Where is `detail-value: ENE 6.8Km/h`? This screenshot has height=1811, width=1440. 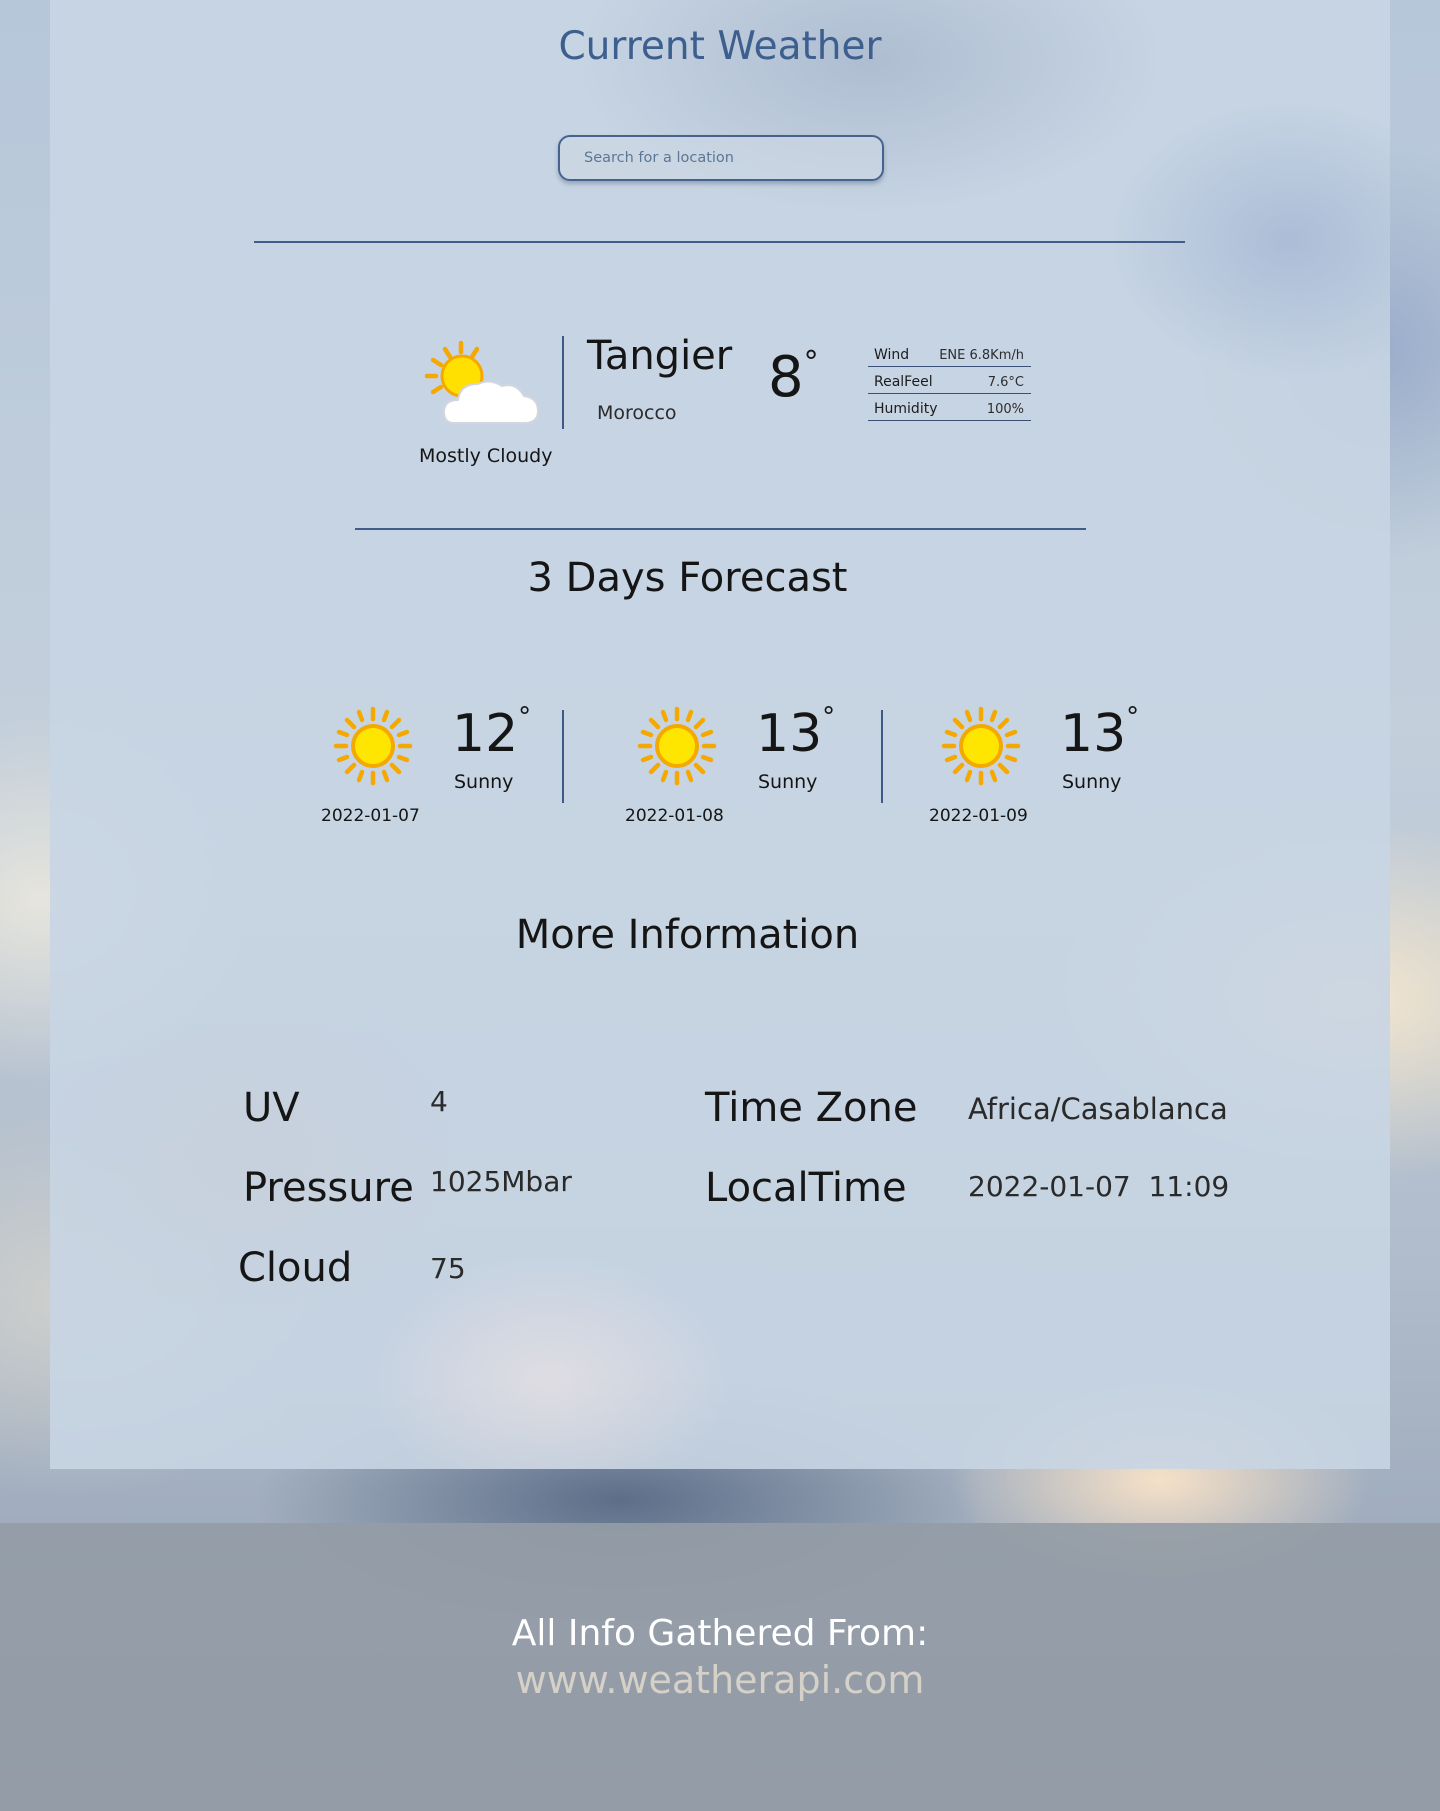 detail-value: ENE 6.8Km/h is located at coordinates (981, 355).